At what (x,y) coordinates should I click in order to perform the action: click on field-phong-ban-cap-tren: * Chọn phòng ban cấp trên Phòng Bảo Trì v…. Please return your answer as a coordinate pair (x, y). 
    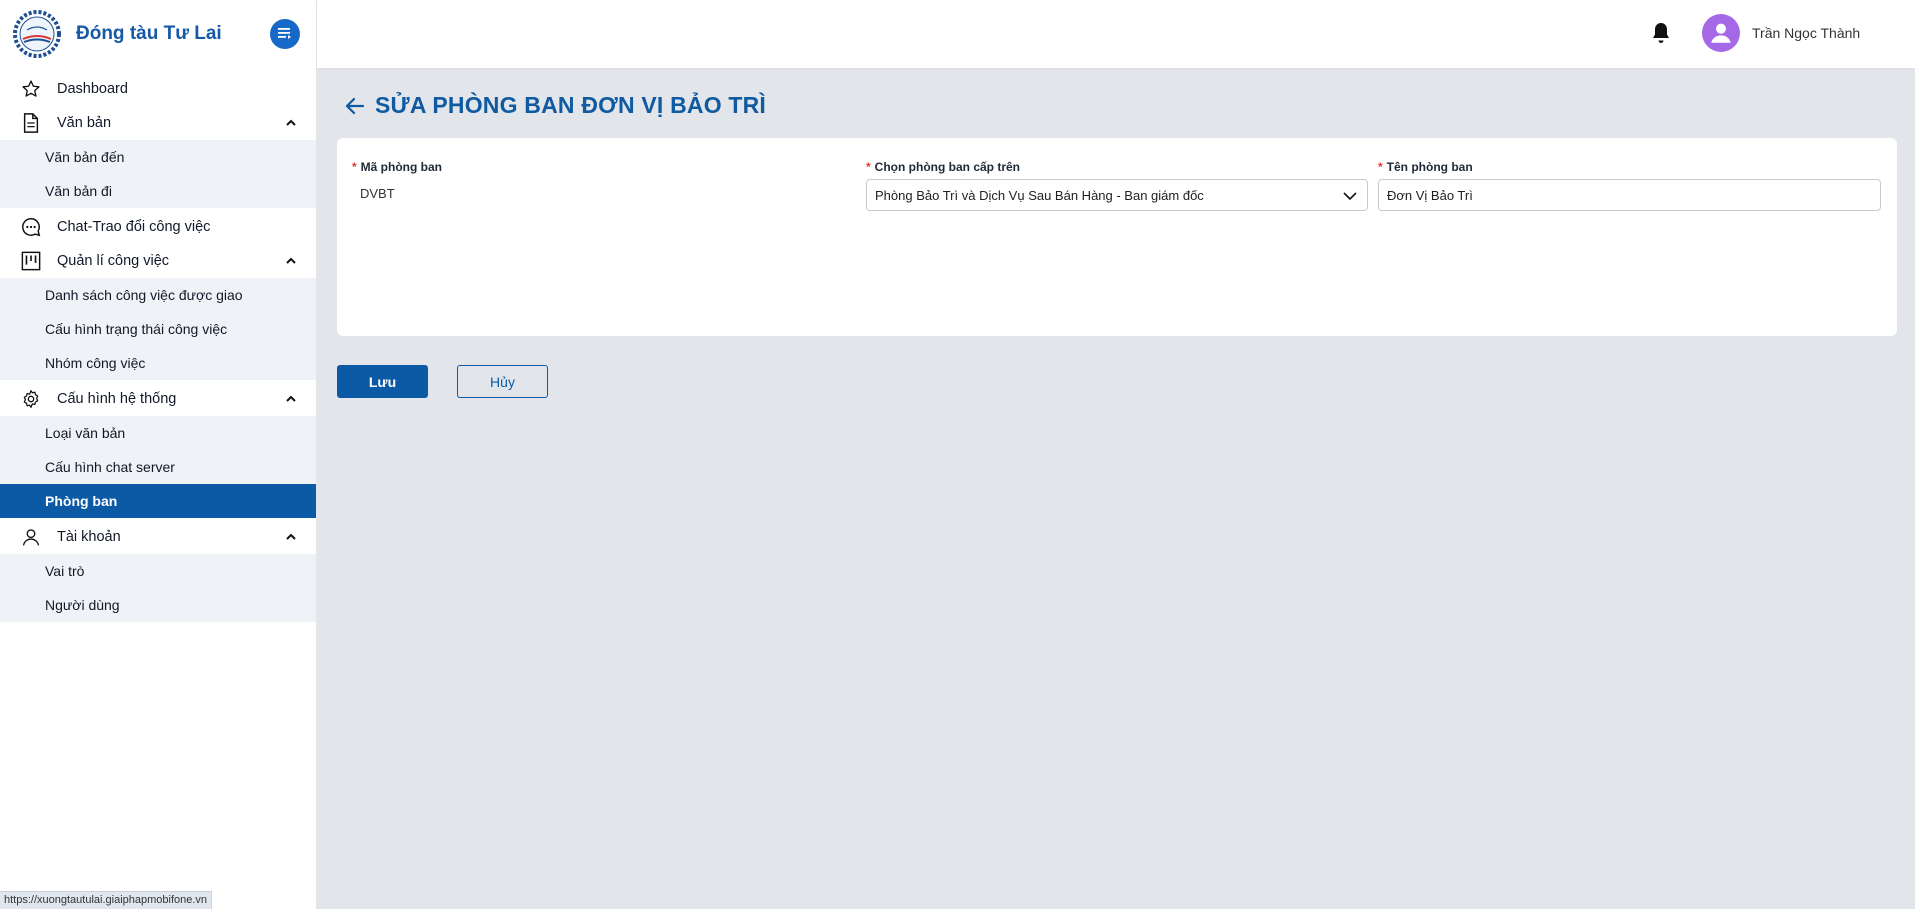
    Looking at the image, I should click on (1117, 185).